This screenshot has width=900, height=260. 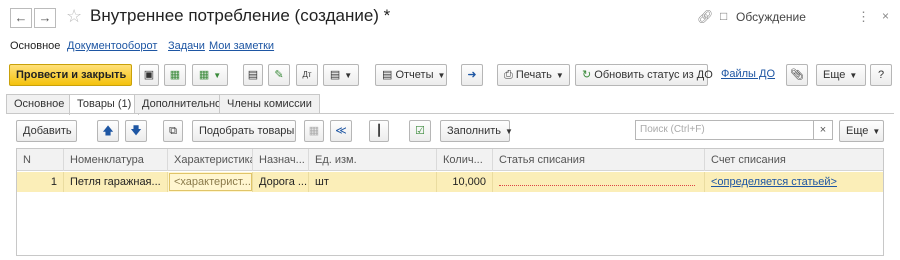 What do you see at coordinates (40, 160) in the screenshot?
I see `col-n: N` at bounding box center [40, 160].